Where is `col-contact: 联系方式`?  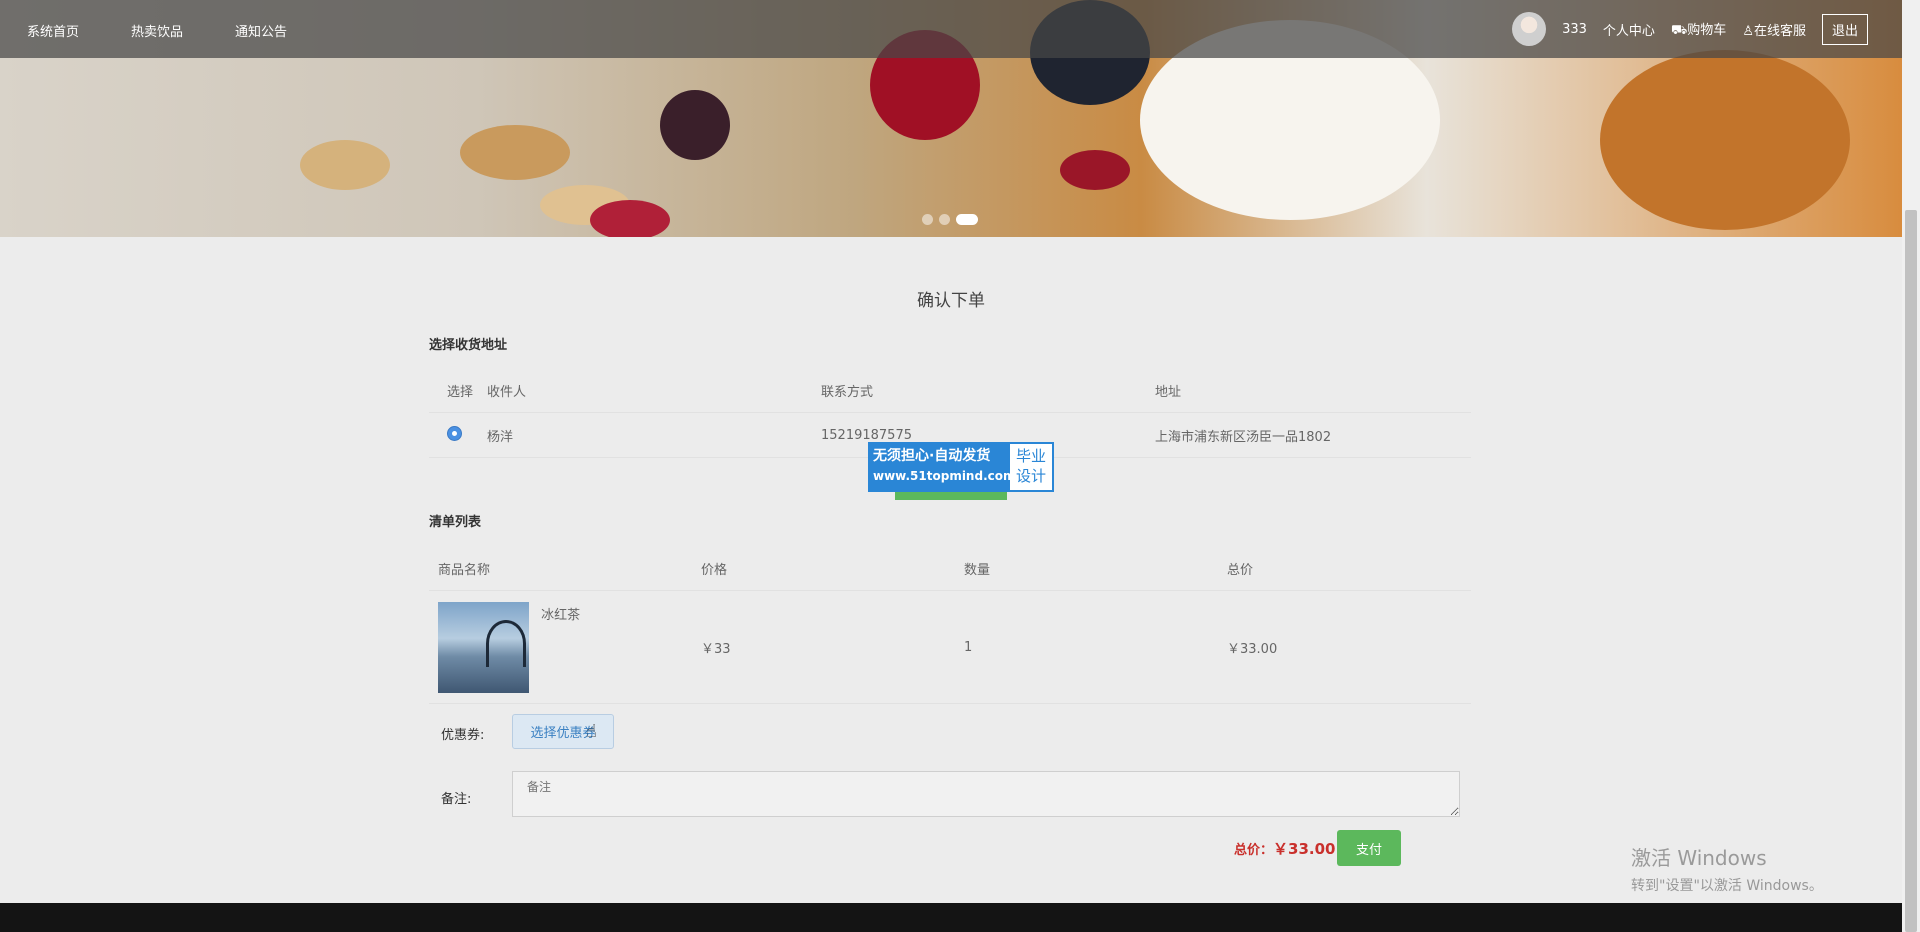 col-contact: 联系方式 is located at coordinates (987, 390).